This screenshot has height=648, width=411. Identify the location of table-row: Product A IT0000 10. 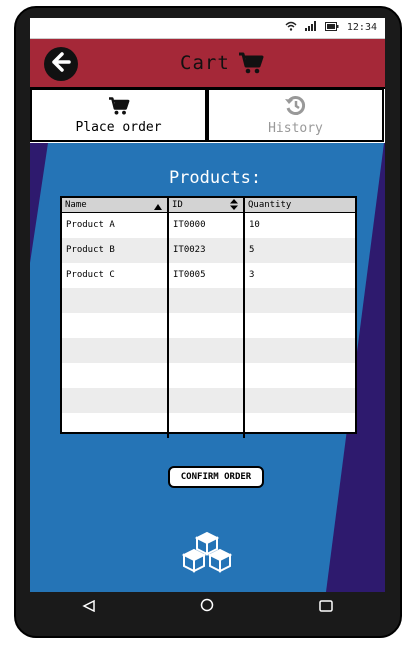
(208, 225).